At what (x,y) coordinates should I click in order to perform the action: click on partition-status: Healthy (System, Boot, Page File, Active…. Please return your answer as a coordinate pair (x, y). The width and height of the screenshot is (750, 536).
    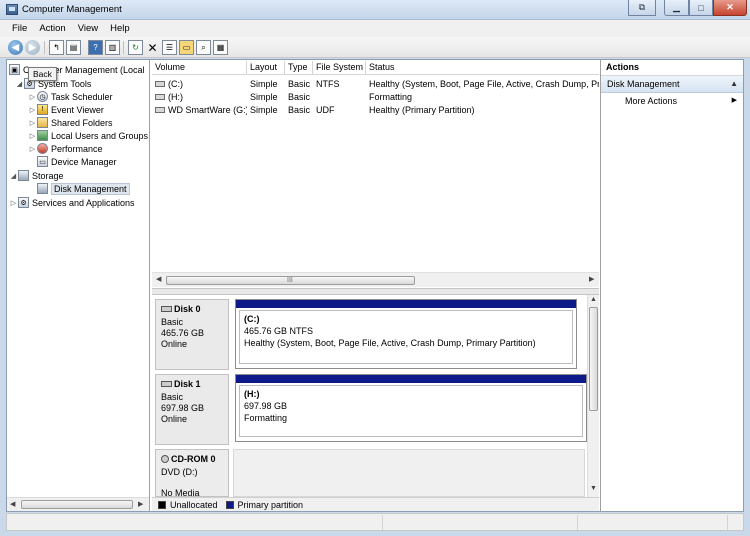
    Looking at the image, I should click on (390, 343).